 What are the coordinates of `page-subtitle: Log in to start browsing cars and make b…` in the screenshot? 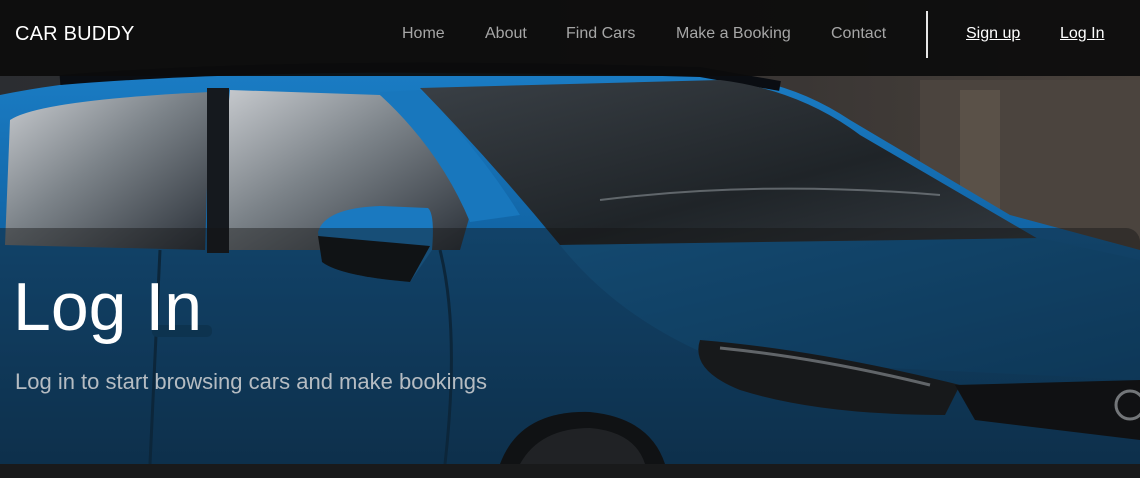 It's located at (251, 381).